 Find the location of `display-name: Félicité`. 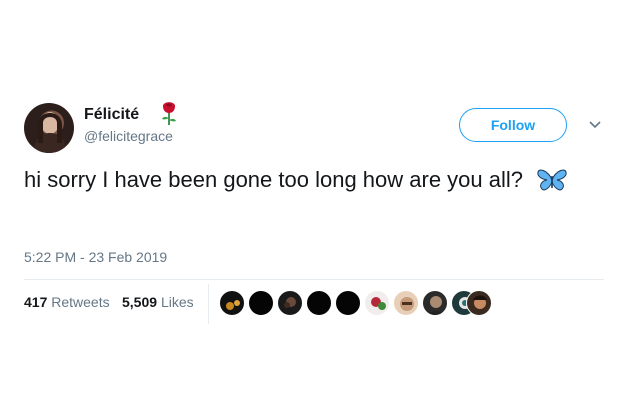

display-name: Félicité is located at coordinates (111, 115).